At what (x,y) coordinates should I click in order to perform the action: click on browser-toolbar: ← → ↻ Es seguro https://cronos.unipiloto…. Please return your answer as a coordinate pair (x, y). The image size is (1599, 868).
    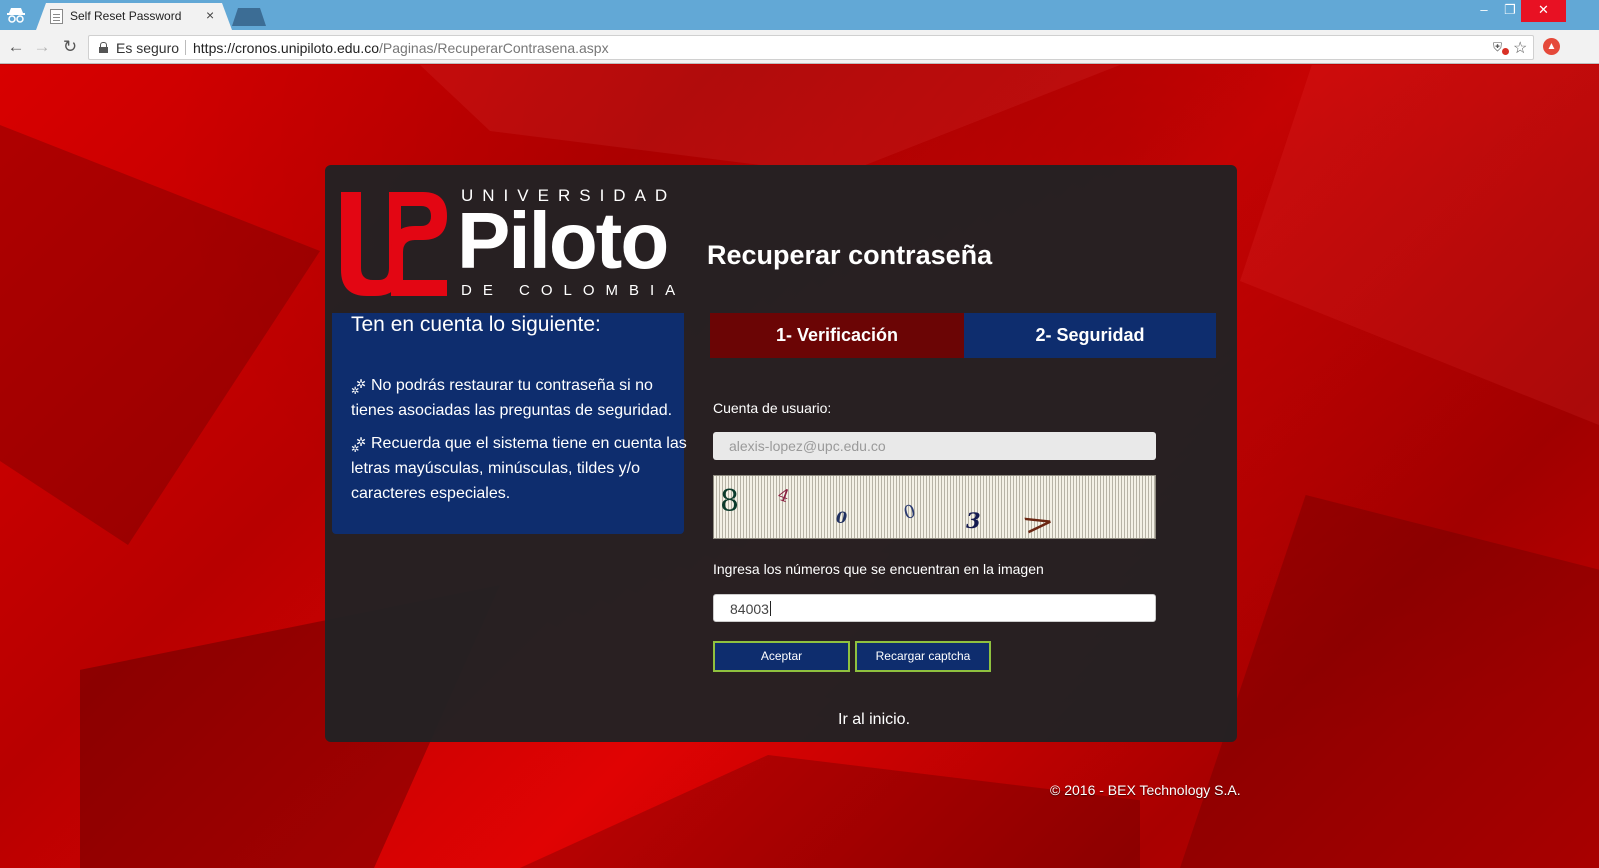
    Looking at the image, I should click on (799, 47).